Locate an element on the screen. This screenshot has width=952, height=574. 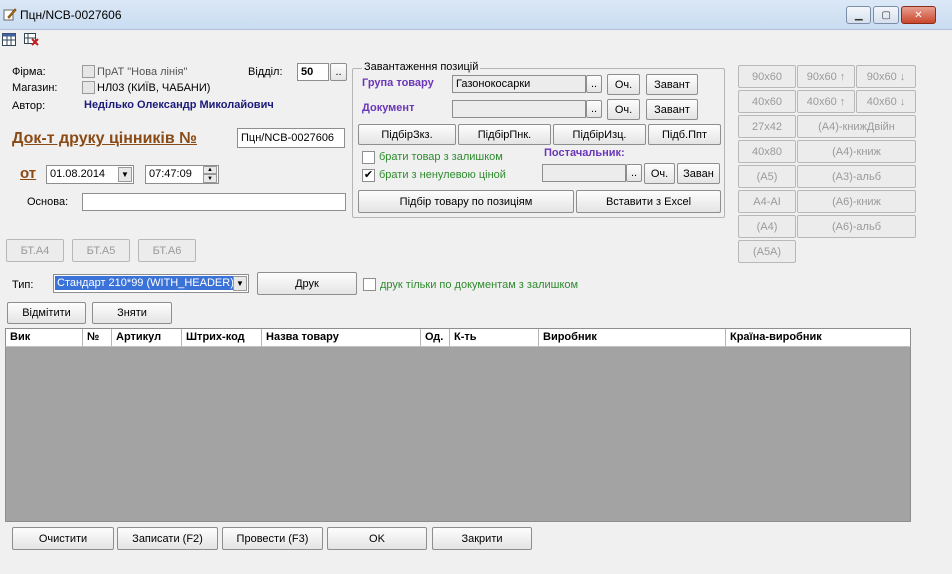
basis-label: Основа: is located at coordinates (48, 202).